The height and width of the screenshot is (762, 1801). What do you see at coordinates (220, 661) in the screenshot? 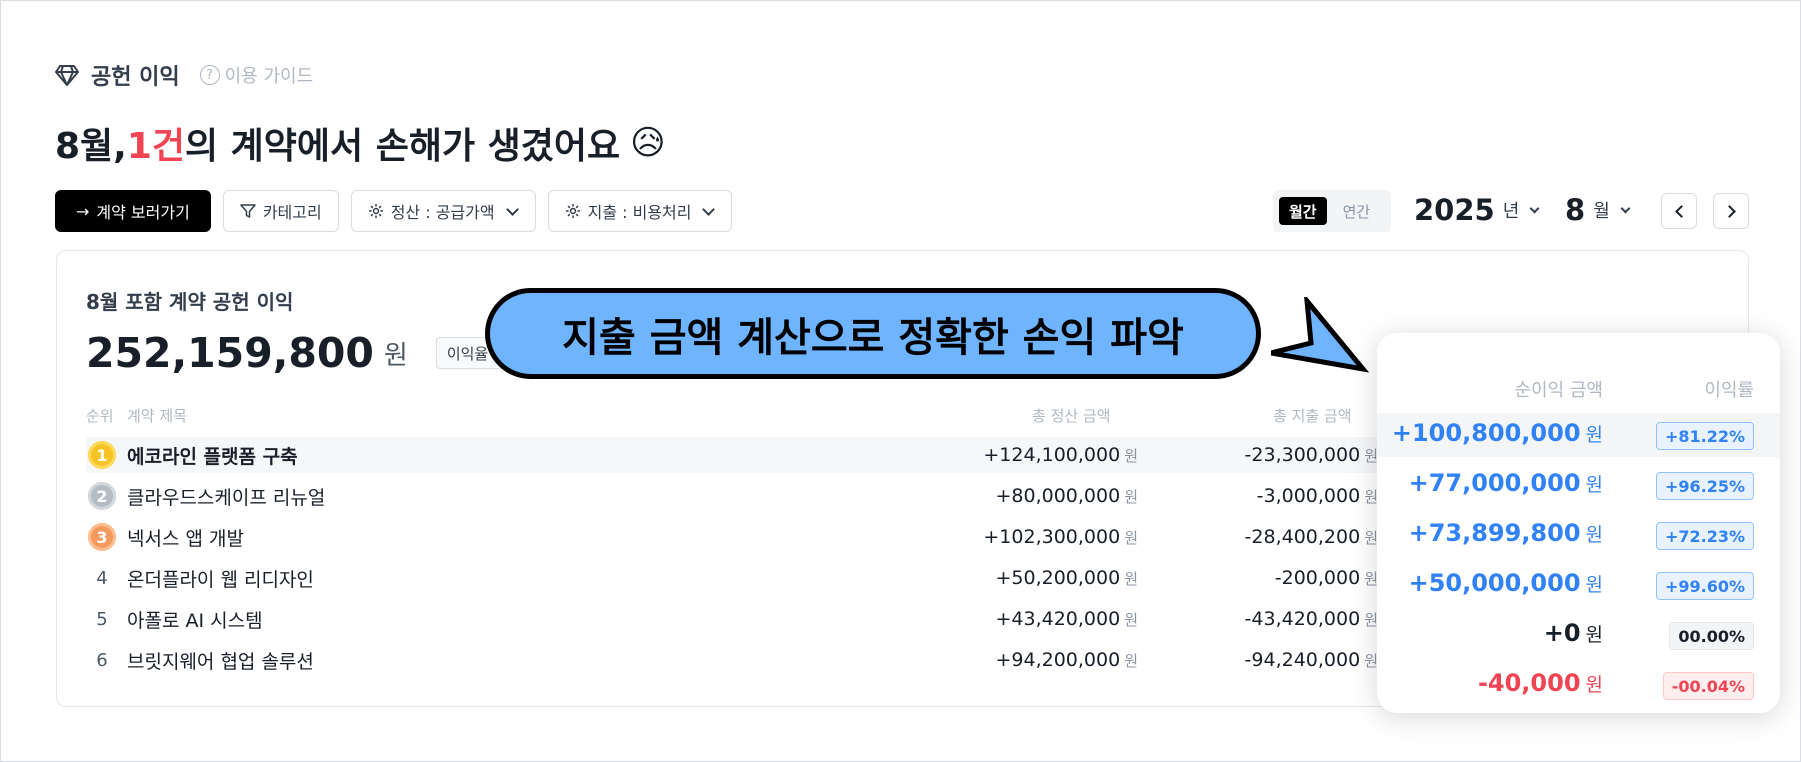
I see `contract-title: 브릿지웨어 협업 솔루션` at bounding box center [220, 661].